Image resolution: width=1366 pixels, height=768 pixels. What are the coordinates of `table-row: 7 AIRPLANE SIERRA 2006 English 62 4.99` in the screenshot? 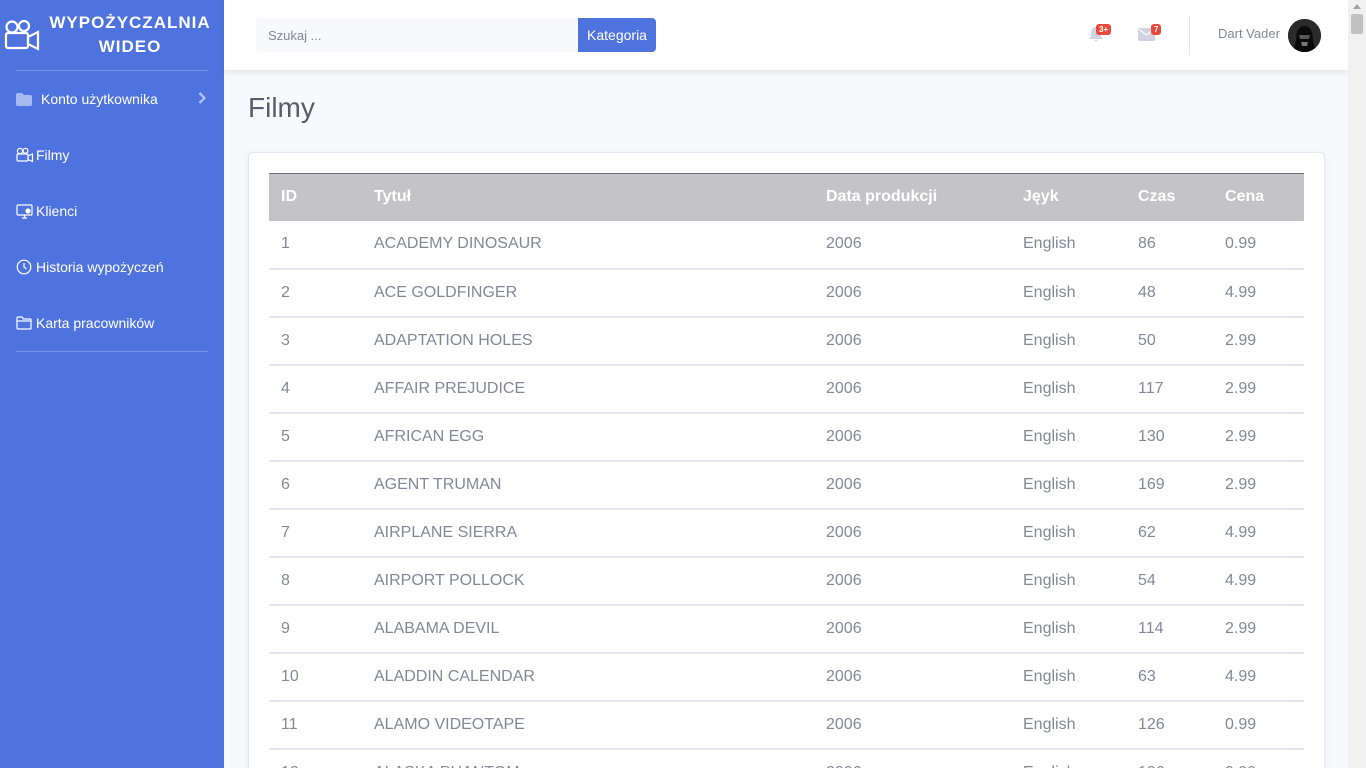 It's located at (786, 533).